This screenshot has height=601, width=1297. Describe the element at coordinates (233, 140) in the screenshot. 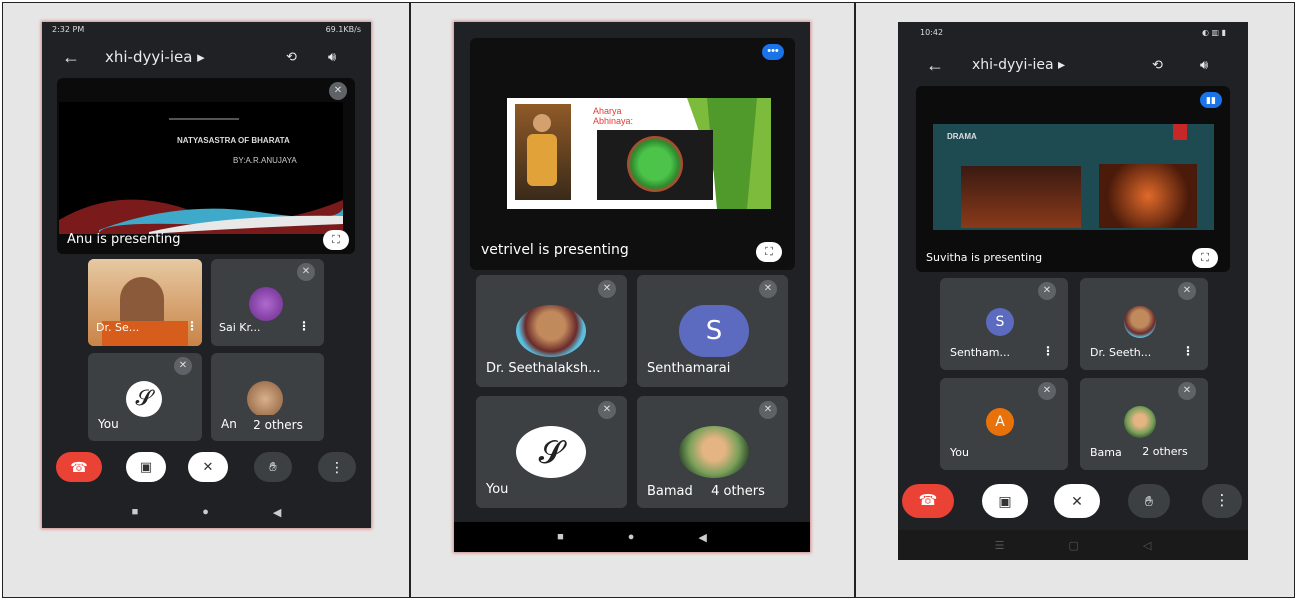

I see `slide-title: NATYASASTRA OF BHARATA` at that location.